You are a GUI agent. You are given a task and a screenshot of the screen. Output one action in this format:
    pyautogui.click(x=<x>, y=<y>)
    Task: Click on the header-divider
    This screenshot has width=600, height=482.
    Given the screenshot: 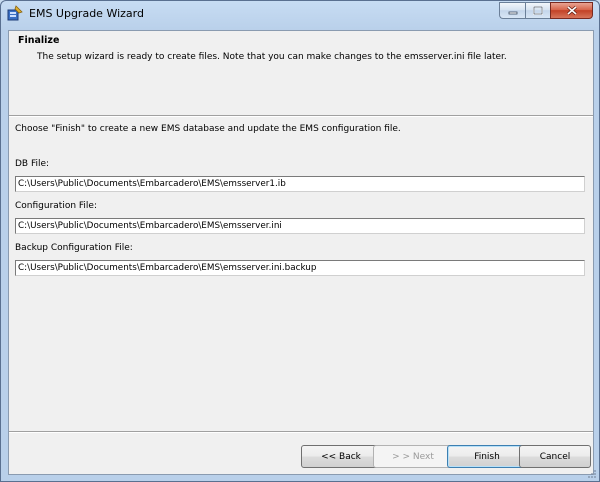 What is the action you would take?
    pyautogui.click(x=301, y=116)
    